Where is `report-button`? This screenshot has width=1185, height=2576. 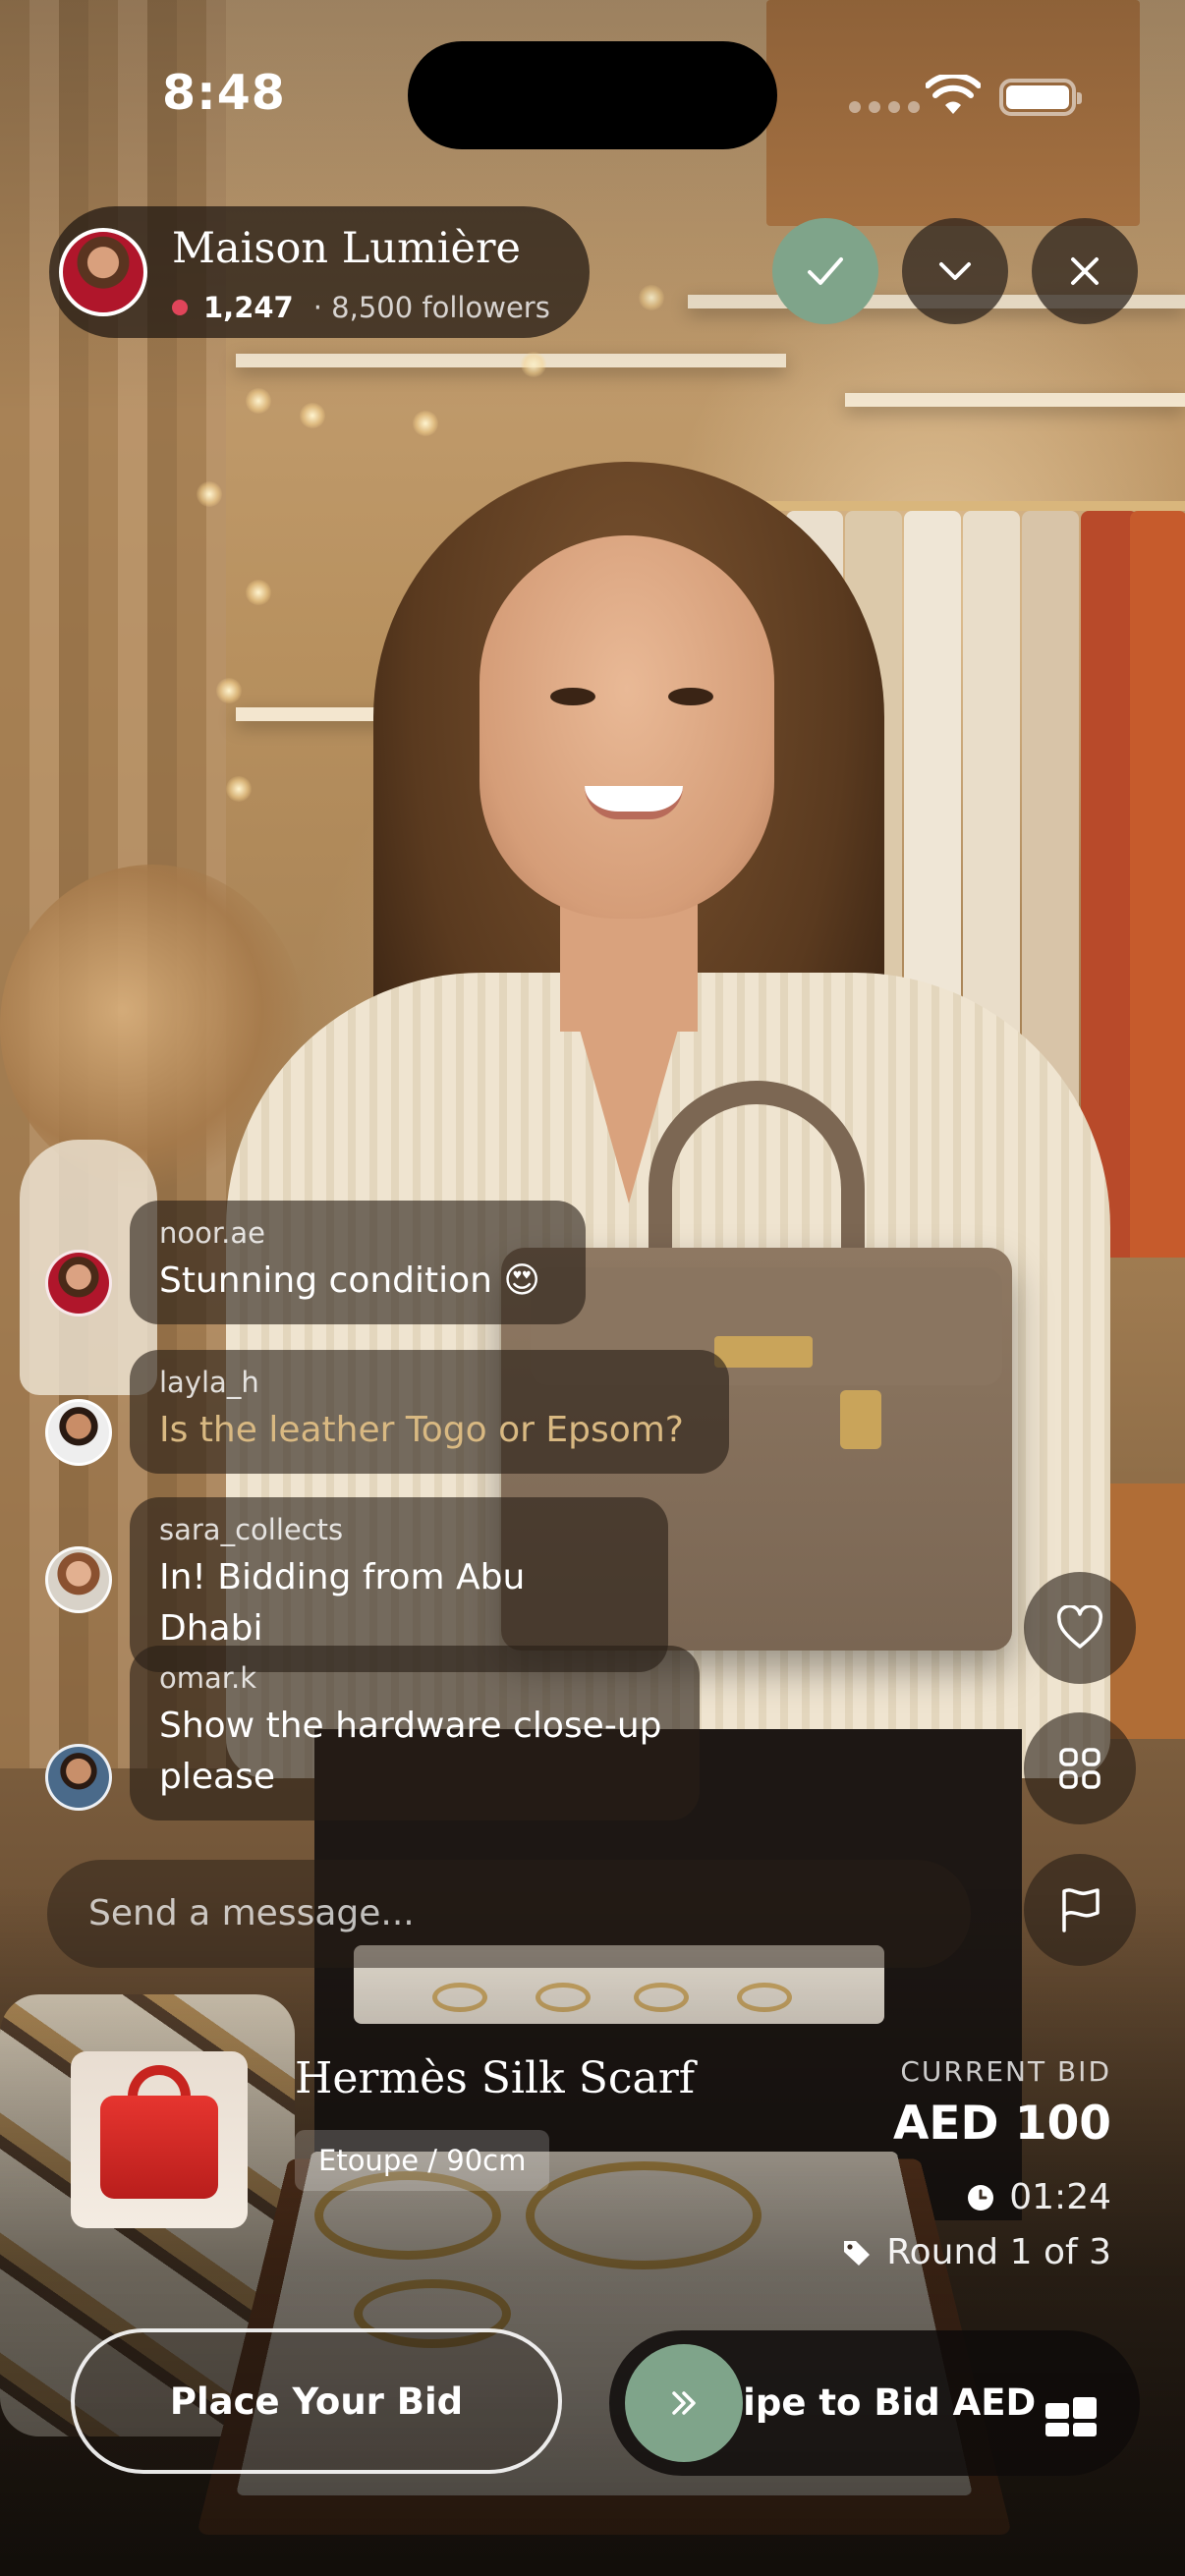 report-button is located at coordinates (1080, 1910).